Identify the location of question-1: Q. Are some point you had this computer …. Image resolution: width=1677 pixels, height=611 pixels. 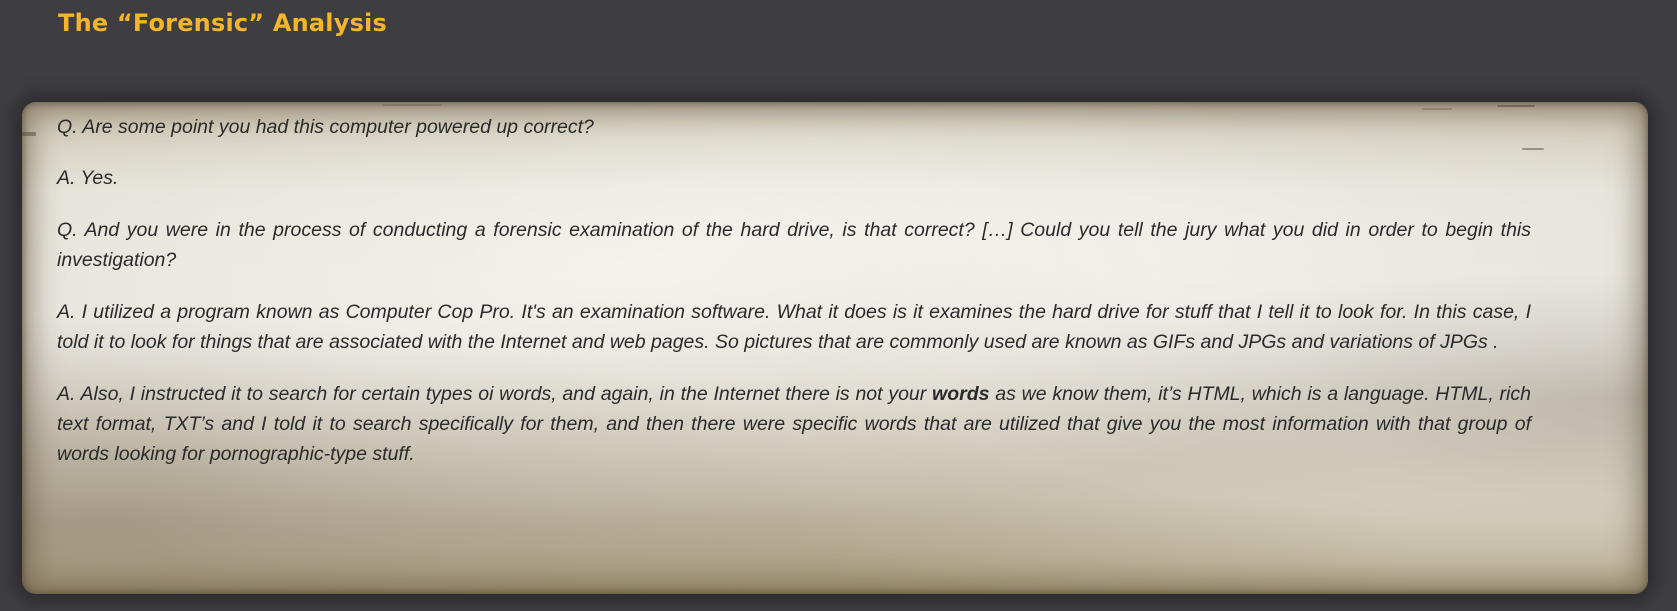
(325, 127).